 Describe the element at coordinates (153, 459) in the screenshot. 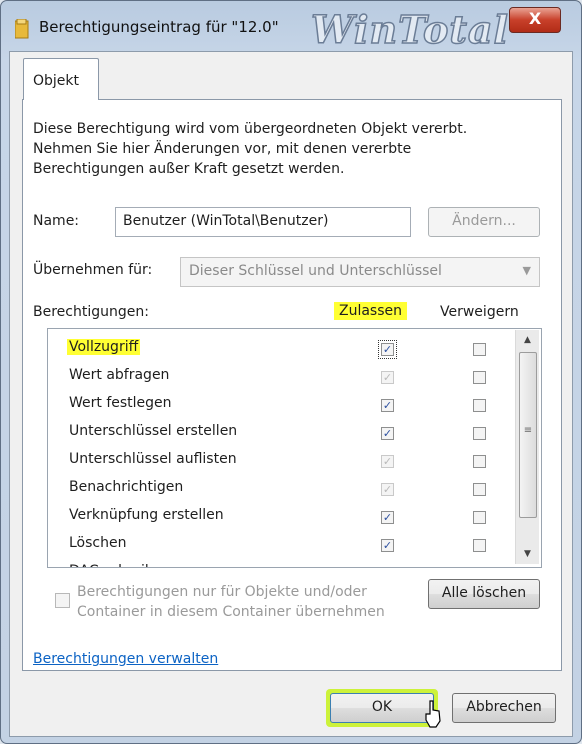

I see `permission-name: Unterschlüssel auflisten` at that location.